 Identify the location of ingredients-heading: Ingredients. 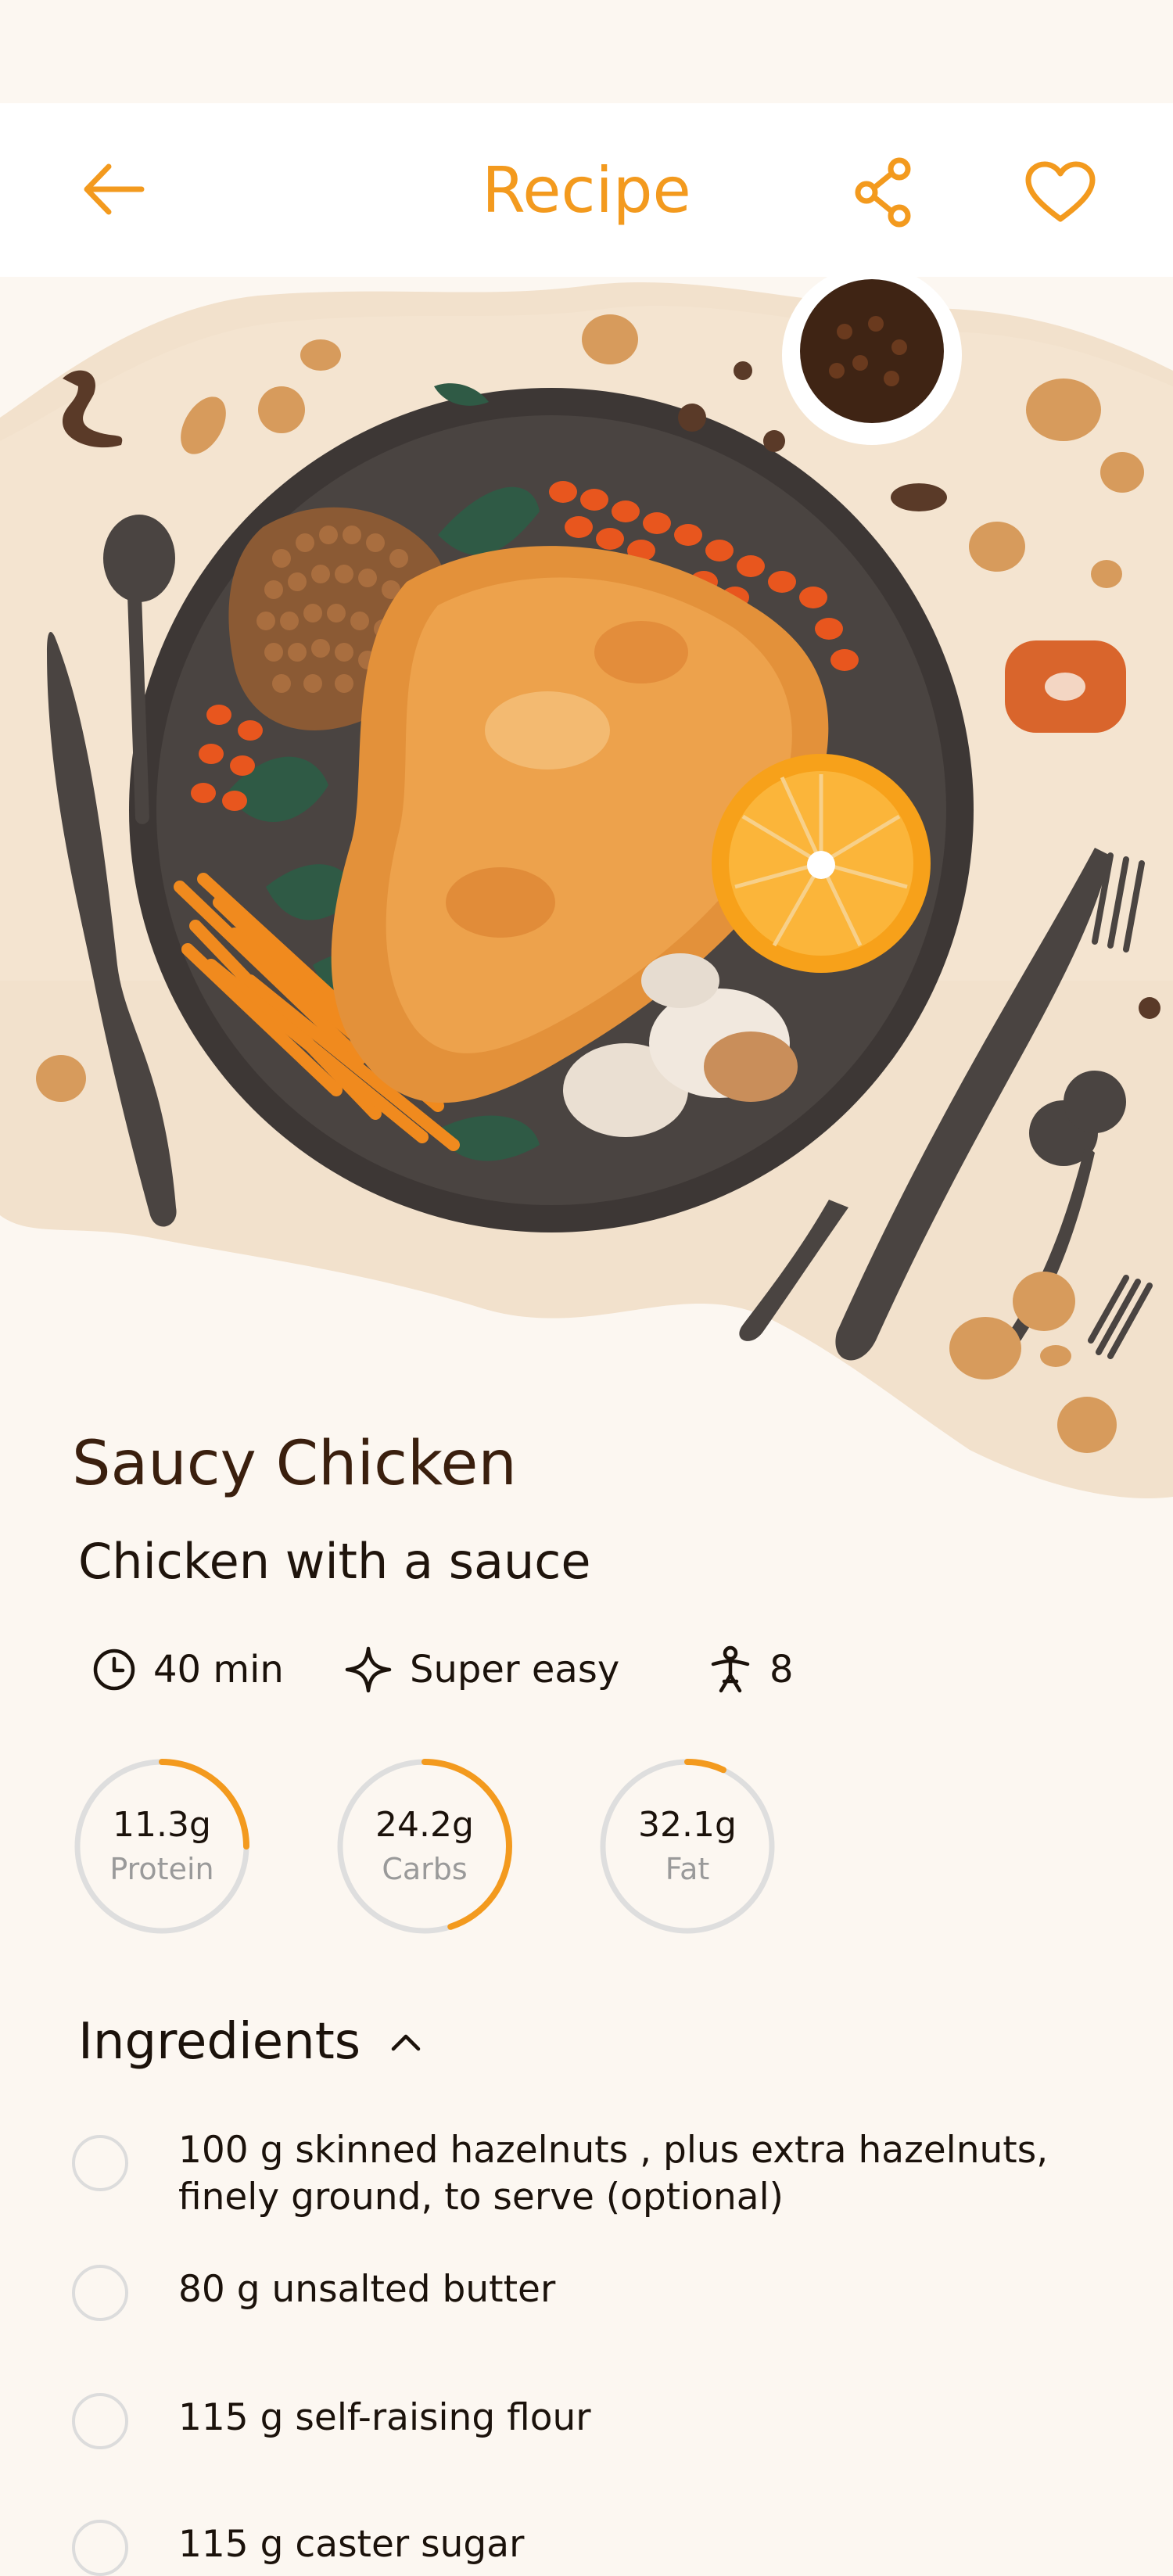
(219, 2042).